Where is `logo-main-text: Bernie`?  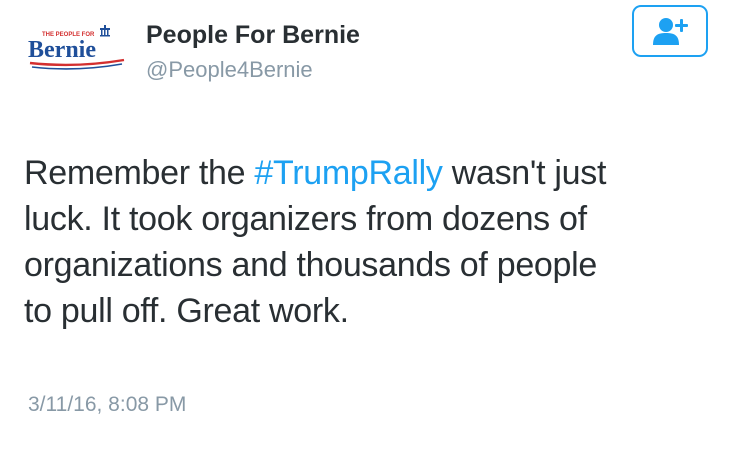 logo-main-text: Bernie is located at coordinates (62, 50).